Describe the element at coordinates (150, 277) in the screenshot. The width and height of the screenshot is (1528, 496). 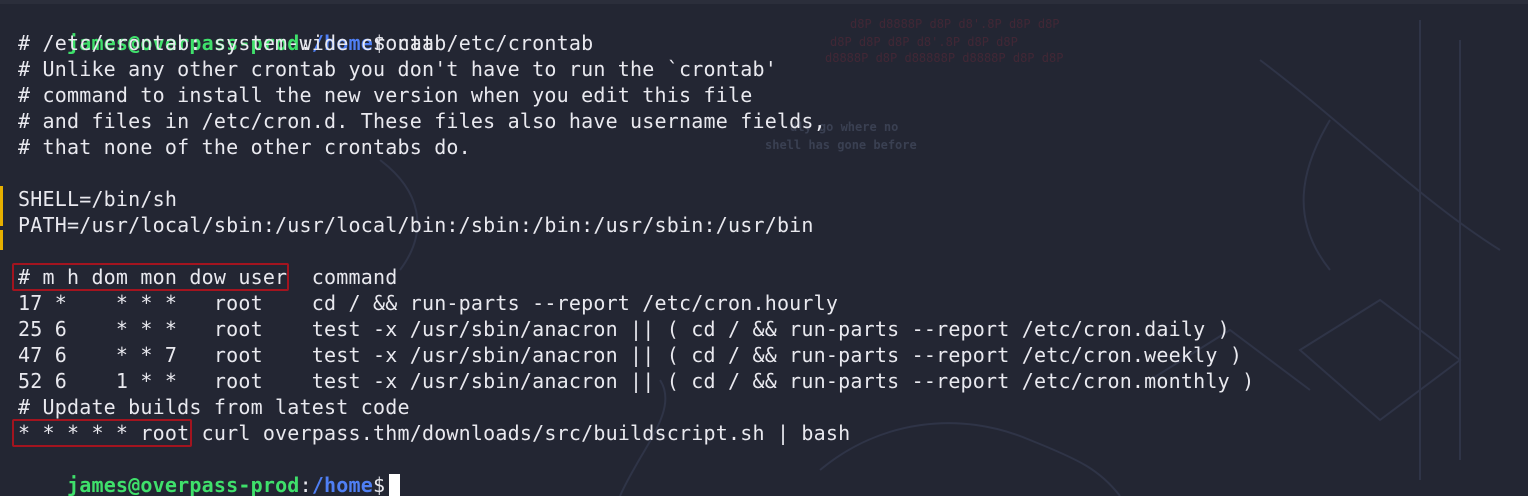
I see `highlight-crontab-header` at that location.